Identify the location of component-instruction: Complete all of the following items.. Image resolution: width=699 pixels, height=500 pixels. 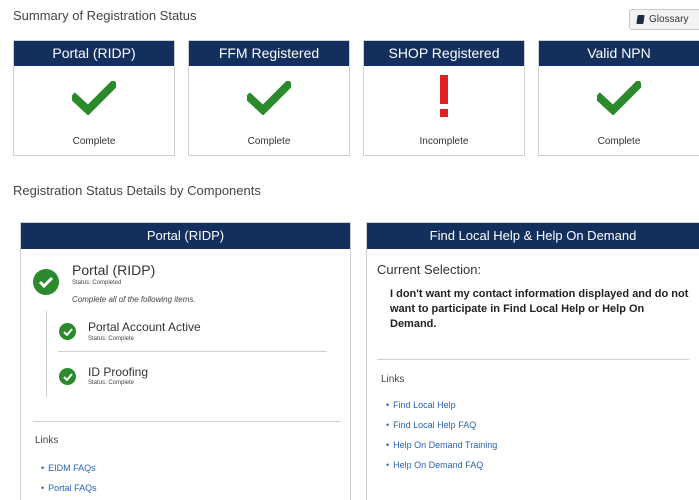
(134, 299).